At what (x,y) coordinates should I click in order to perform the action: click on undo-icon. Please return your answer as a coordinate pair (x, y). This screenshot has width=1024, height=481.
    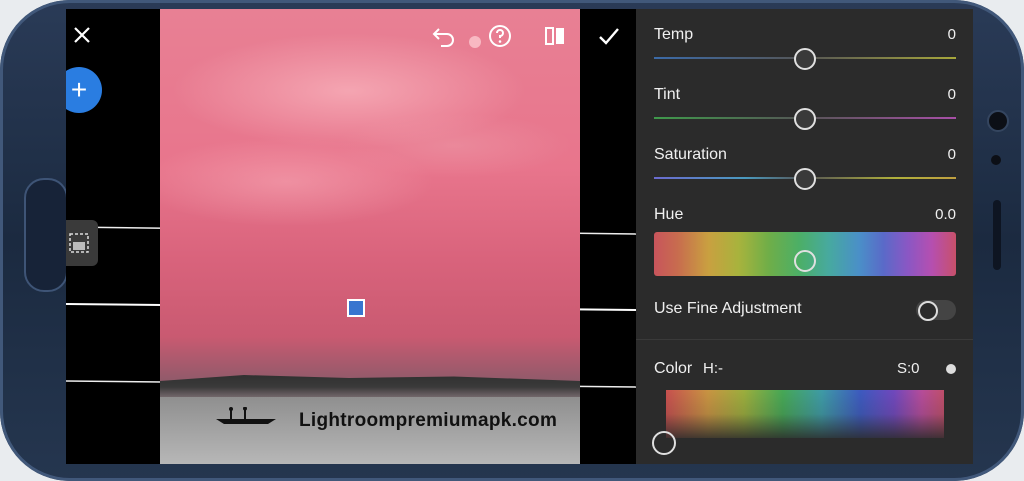
    Looking at the image, I should click on (444, 36).